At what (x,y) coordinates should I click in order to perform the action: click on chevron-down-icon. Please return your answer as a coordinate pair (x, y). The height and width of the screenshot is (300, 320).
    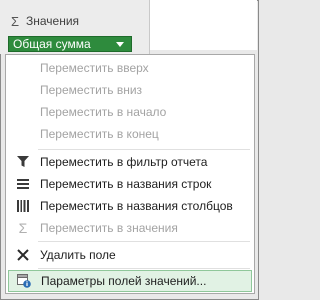
    Looking at the image, I should click on (120, 44).